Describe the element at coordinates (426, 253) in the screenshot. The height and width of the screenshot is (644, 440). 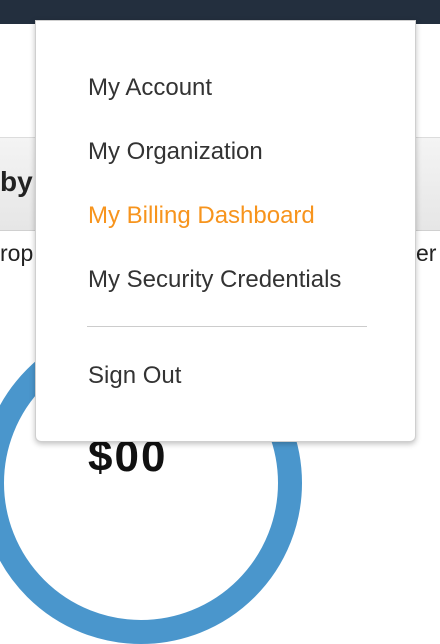
I see `background-text-fragment-right: er` at that location.